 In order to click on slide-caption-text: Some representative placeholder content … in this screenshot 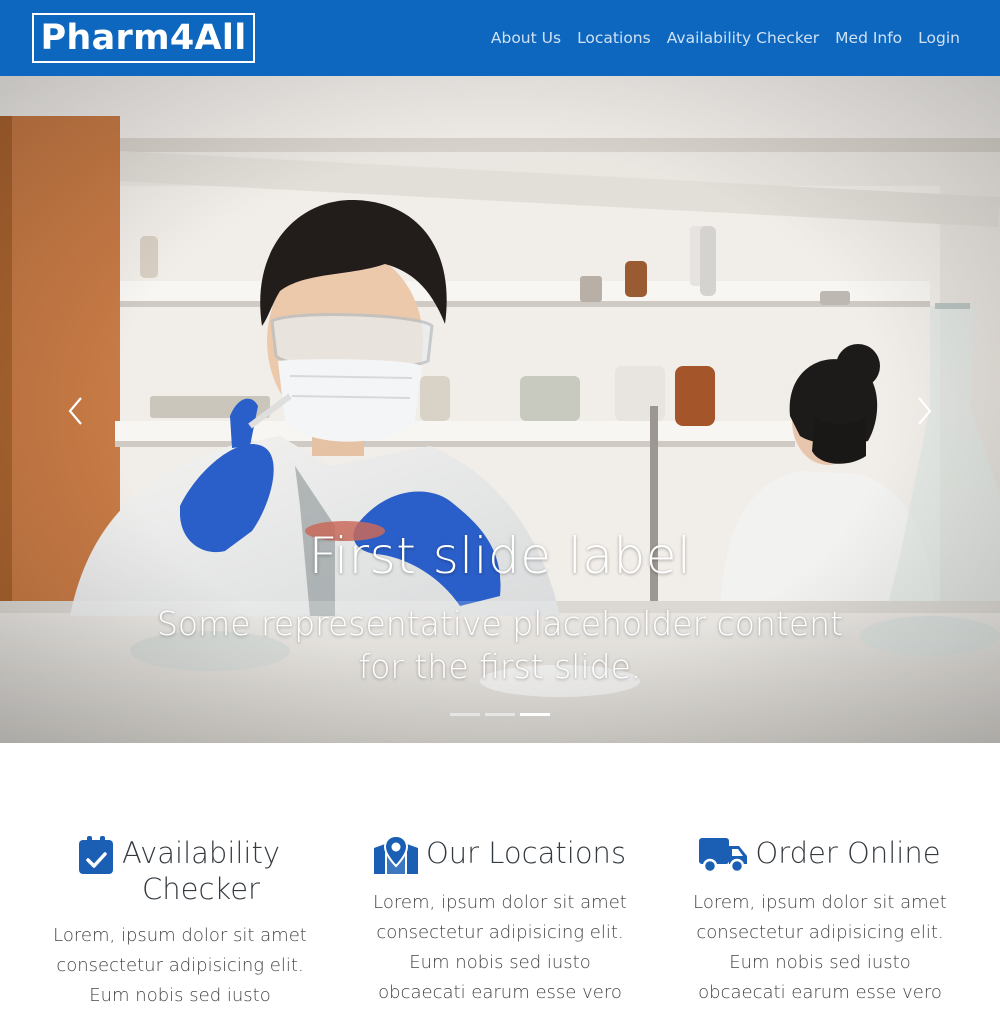, I will do `click(500, 645)`.